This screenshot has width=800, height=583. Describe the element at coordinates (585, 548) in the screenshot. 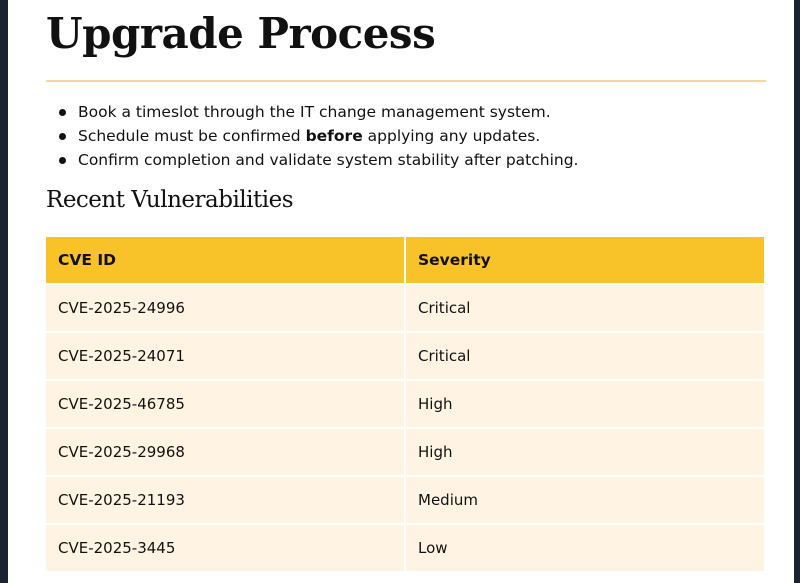

I see `severity-cell: Low` at that location.